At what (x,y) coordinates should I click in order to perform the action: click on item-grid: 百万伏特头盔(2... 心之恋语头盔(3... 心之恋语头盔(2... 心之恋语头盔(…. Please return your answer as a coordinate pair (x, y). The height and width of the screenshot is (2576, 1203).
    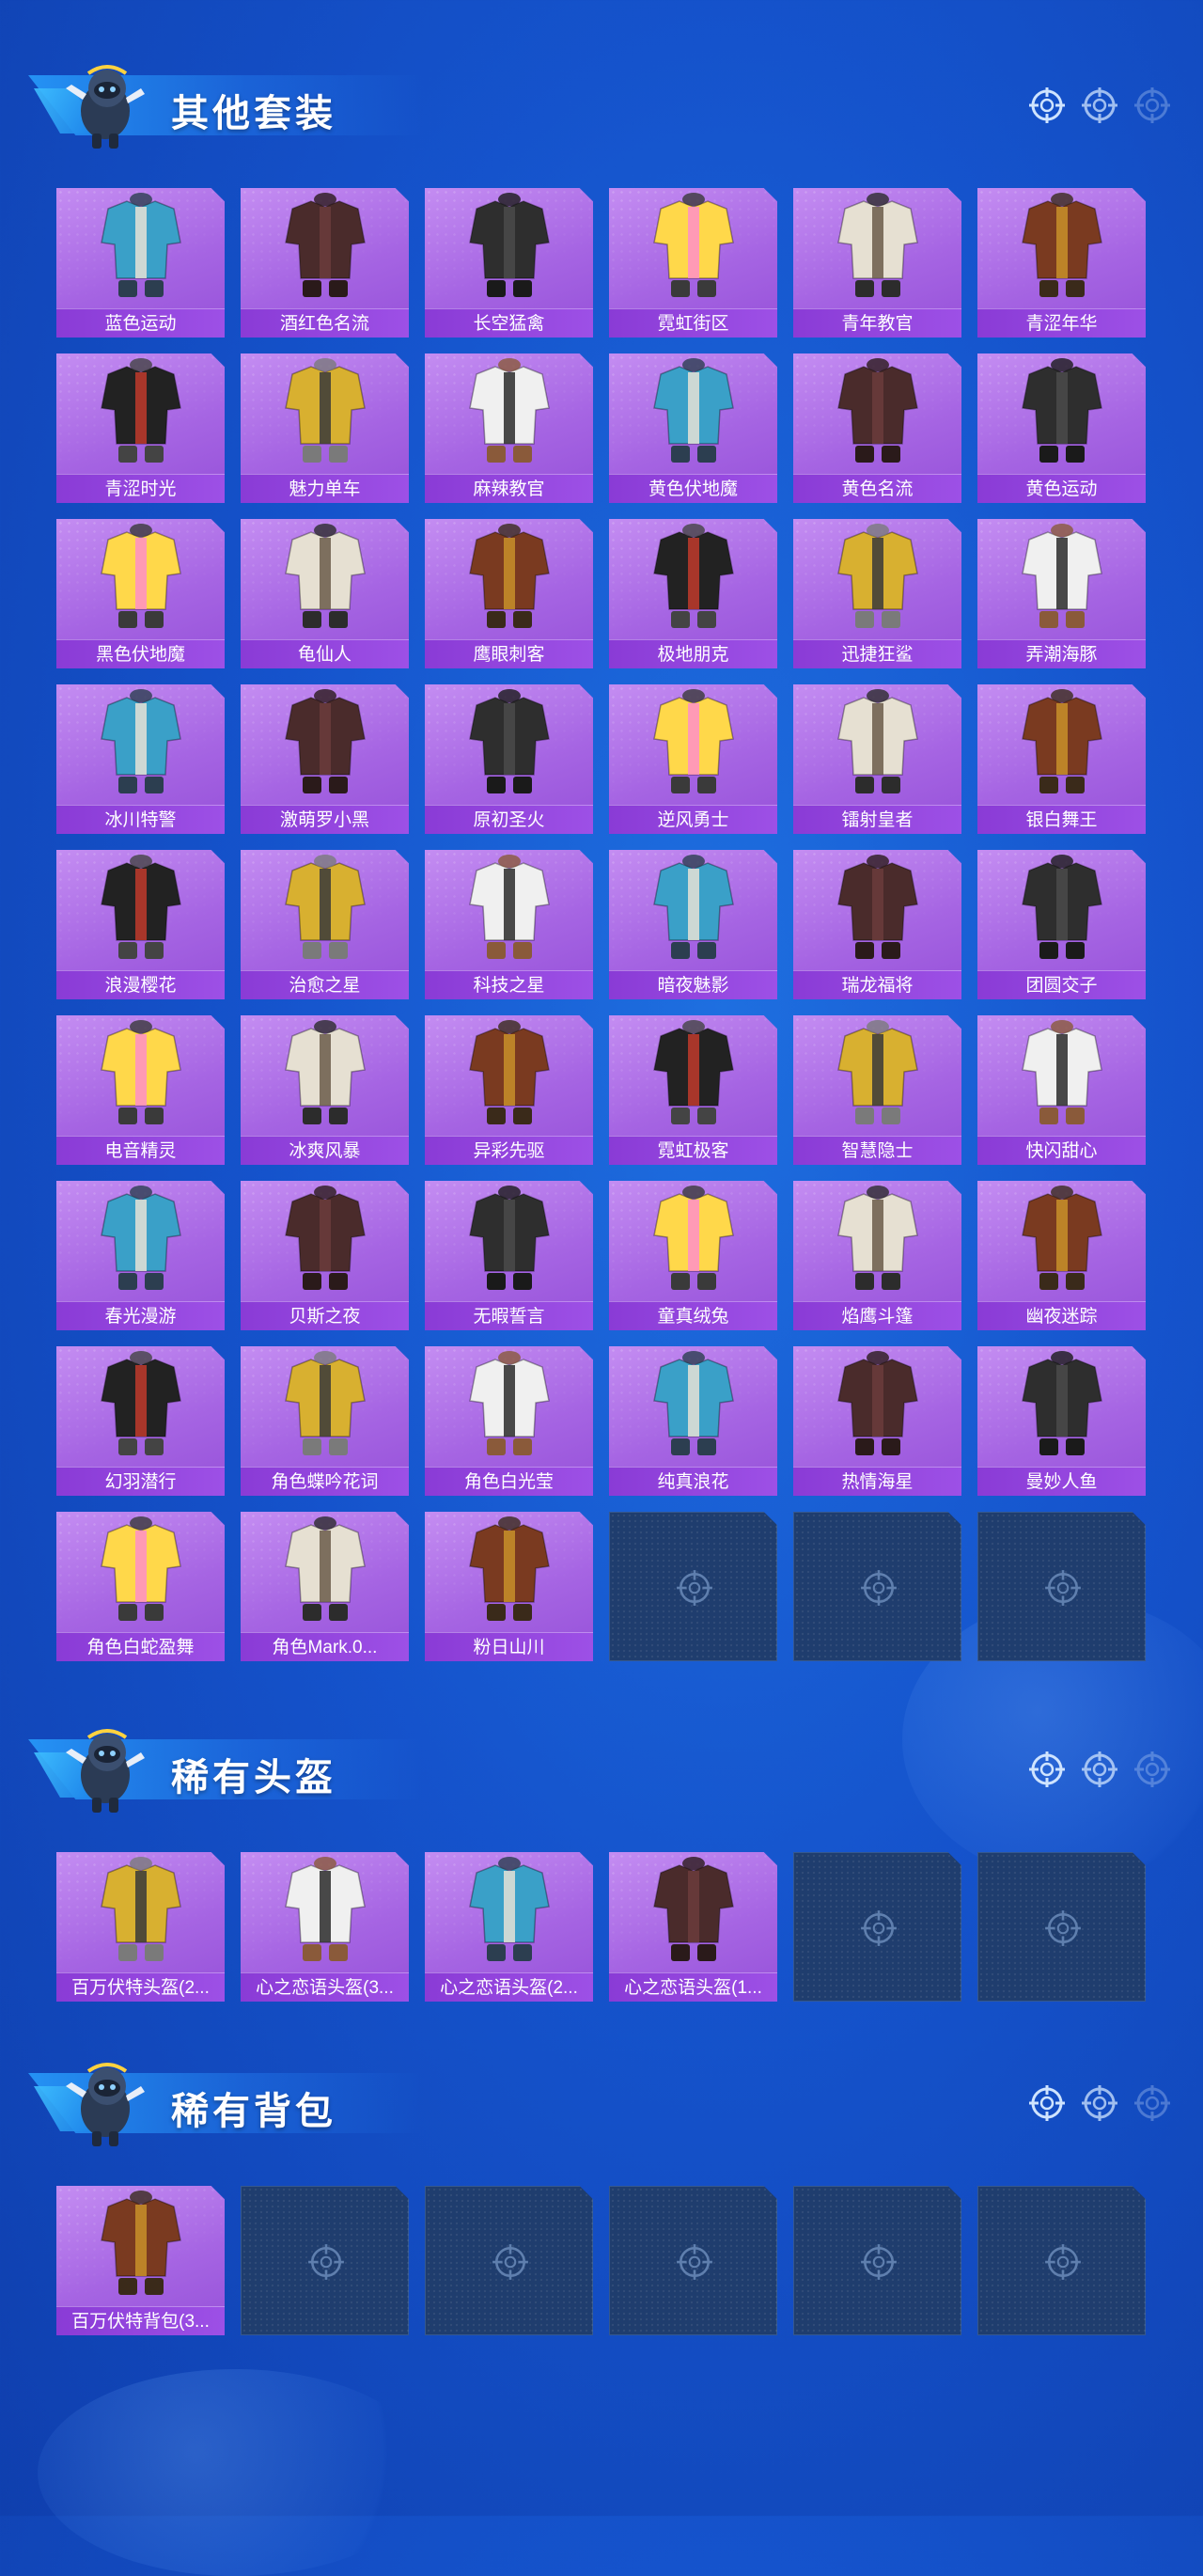
    Looking at the image, I should click on (601, 1927).